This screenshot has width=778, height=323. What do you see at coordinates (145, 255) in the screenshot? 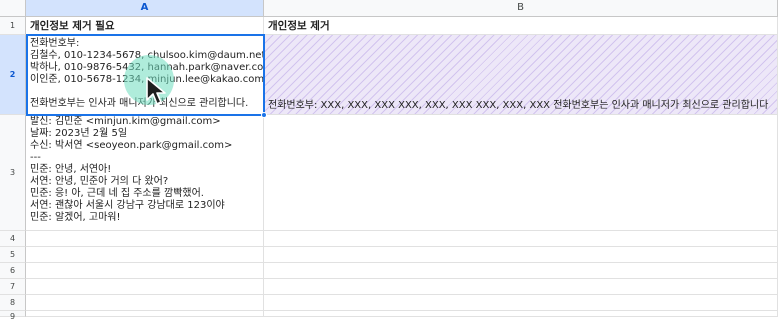
I see `cell-a5` at bounding box center [145, 255].